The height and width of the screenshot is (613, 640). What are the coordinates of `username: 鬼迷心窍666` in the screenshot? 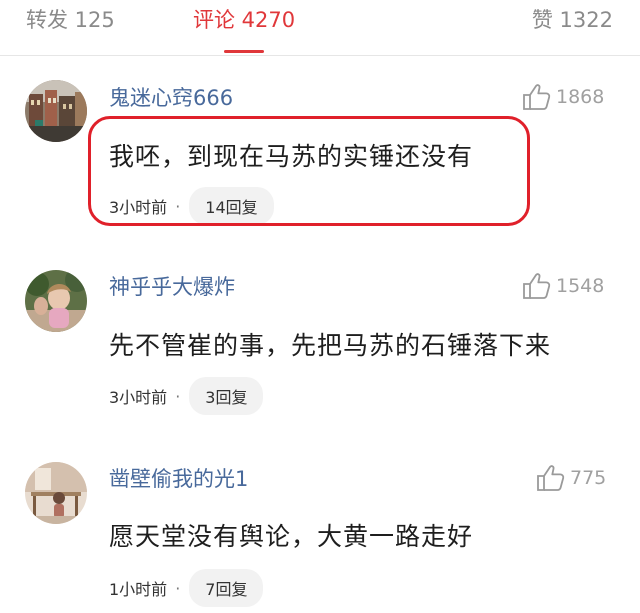 It's located at (171, 97).